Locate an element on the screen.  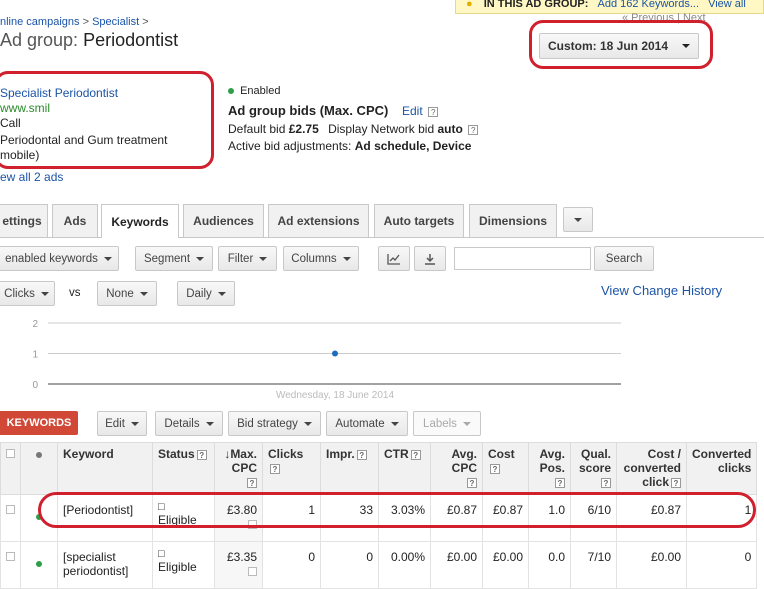
filter-dropdown: Filter is located at coordinates (247, 258).